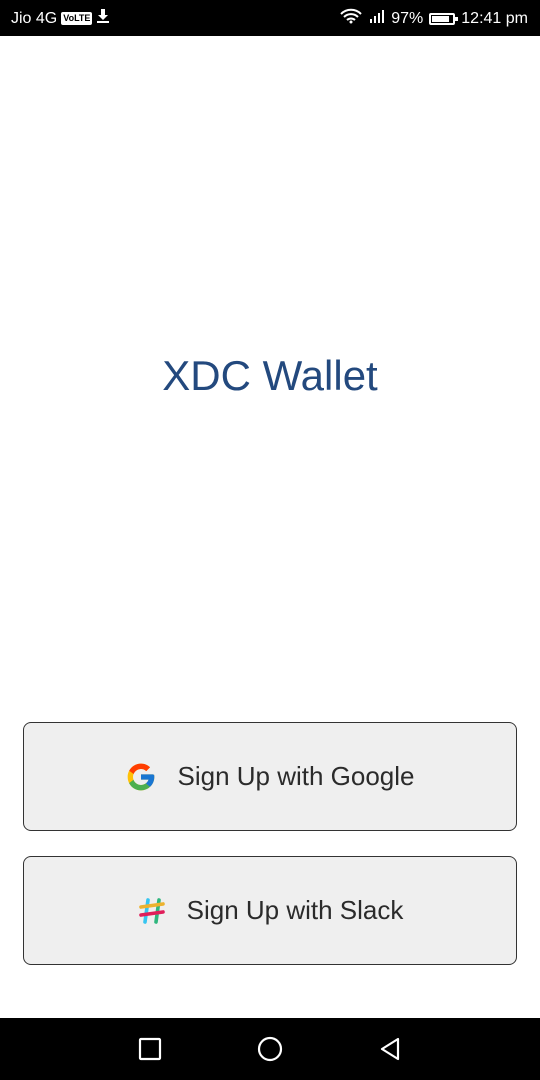 The width and height of the screenshot is (540, 1080). I want to click on battery-icon, so click(444, 18).